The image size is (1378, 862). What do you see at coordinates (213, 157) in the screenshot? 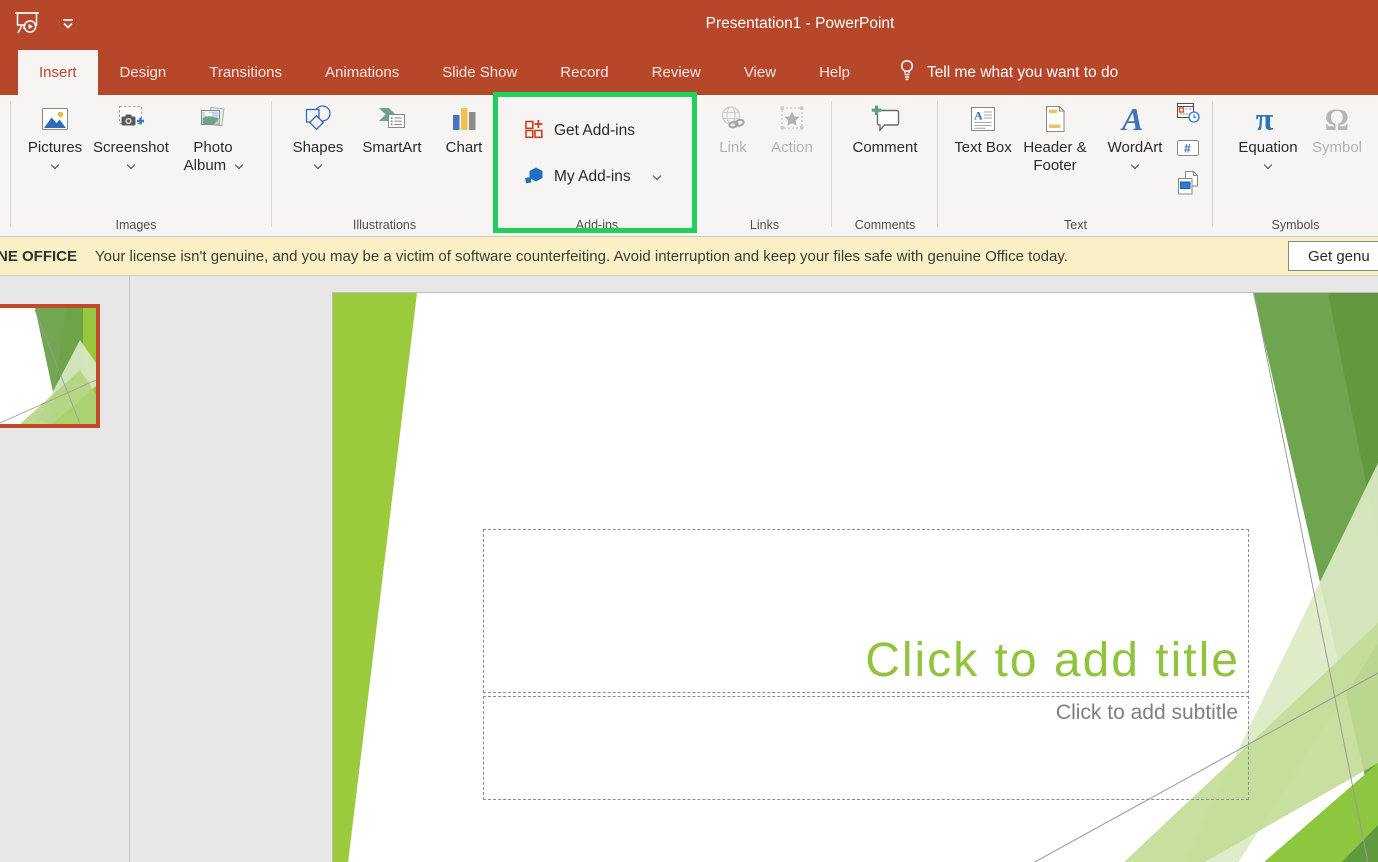
I see `photo-album-label: Photo Album` at bounding box center [213, 157].